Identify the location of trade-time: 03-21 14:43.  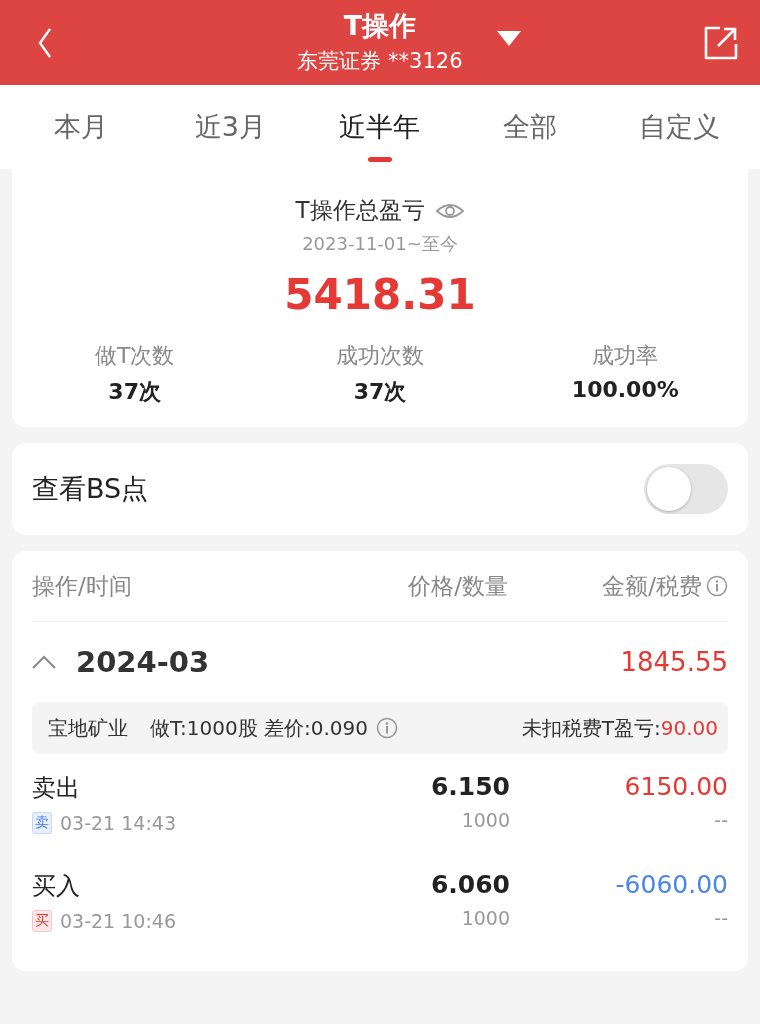
(118, 823).